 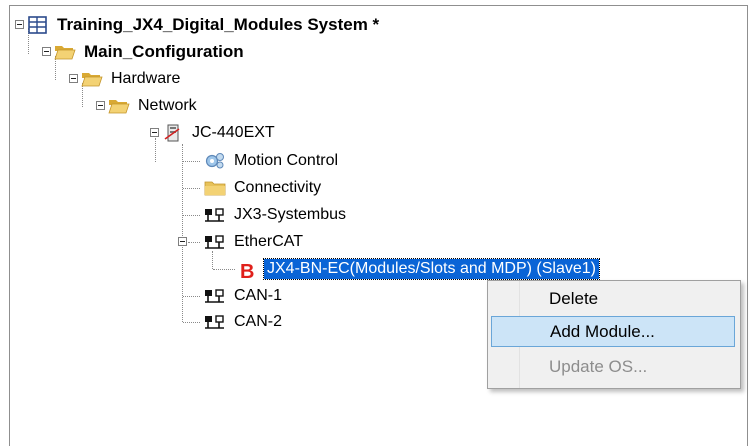 What do you see at coordinates (164, 51) in the screenshot?
I see `tree-node-label: Main_Configuration` at bounding box center [164, 51].